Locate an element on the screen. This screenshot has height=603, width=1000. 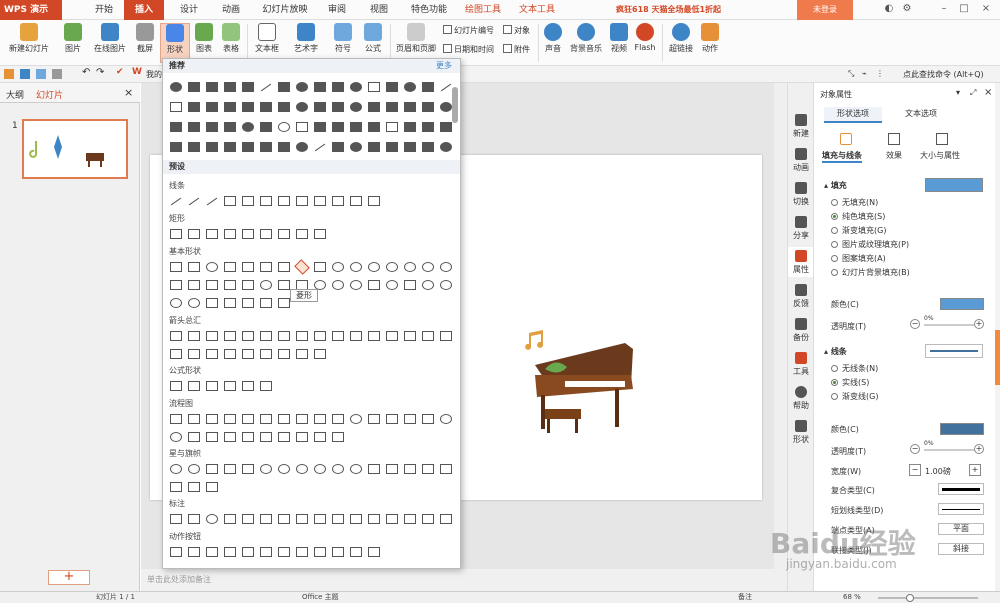
width-minus-button: − is located at coordinates (915, 470).